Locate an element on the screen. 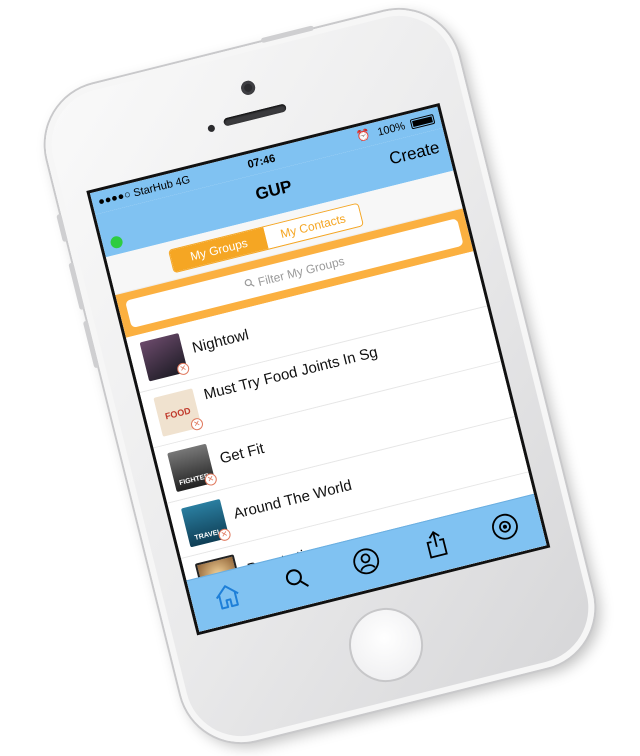 The height and width of the screenshot is (756, 640). tab-search is located at coordinates (297, 580).